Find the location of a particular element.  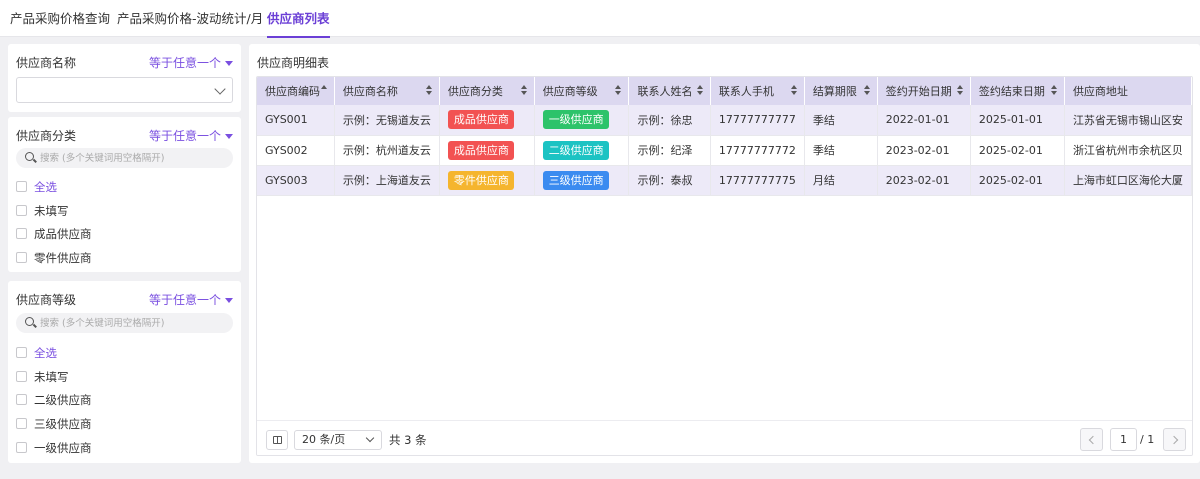

cell-end-date: 2025-01-01 is located at coordinates (1017, 120).